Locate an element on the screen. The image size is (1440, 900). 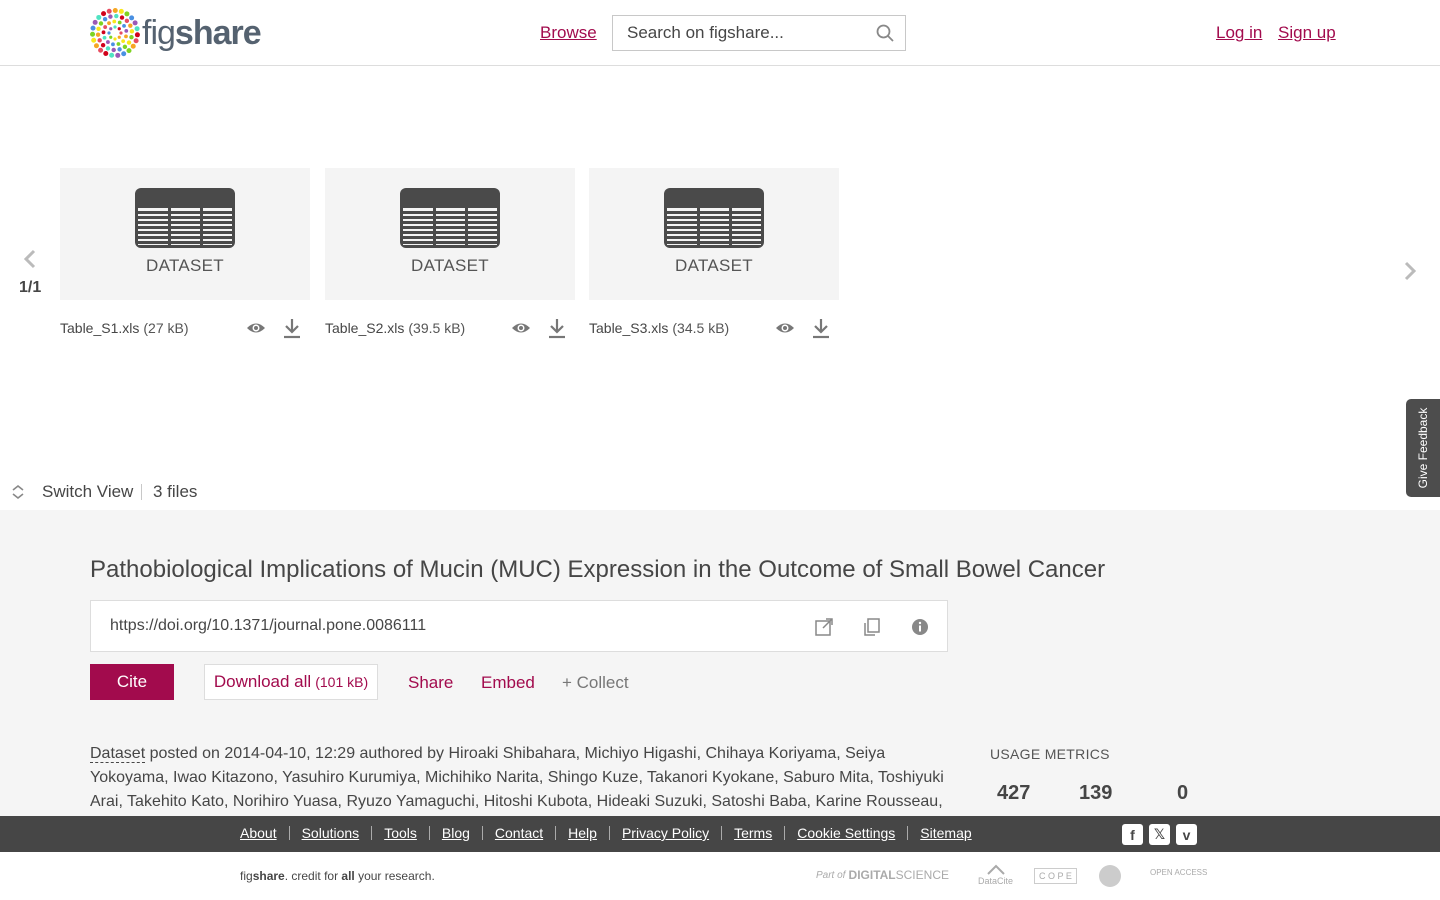
file-name: Table_S3.xls is located at coordinates (628, 328).